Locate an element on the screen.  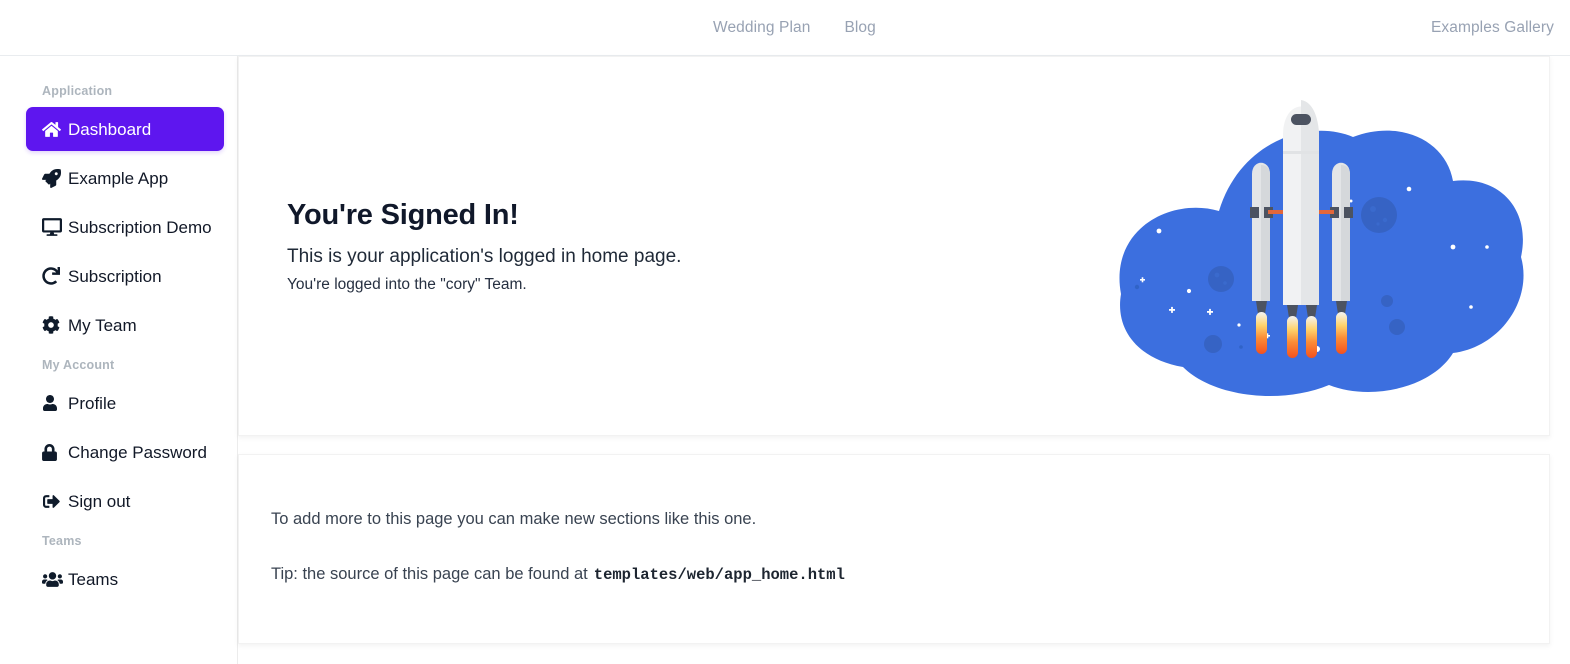
sidebar-item-label: Example App is located at coordinates (118, 178).